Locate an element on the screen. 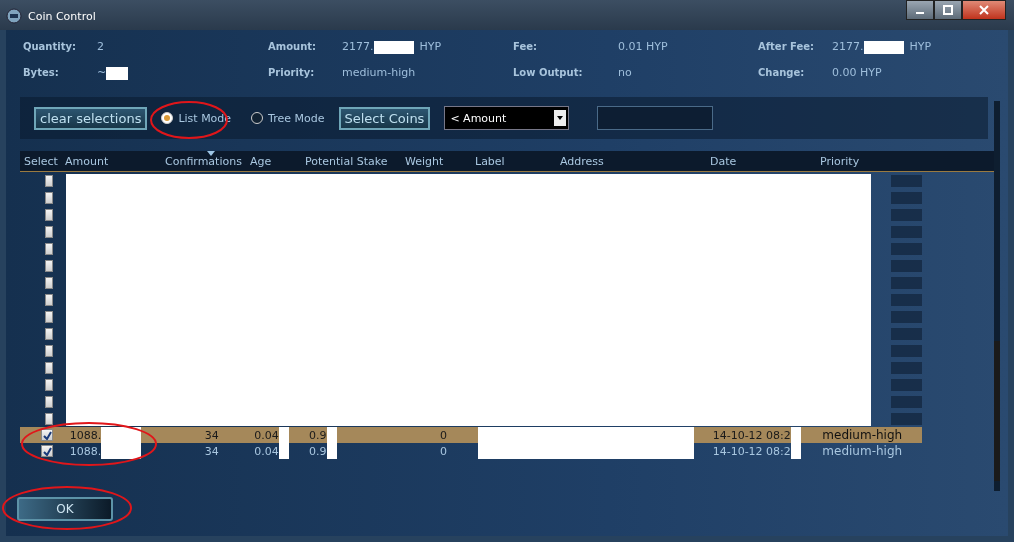 The width and height of the screenshot is (1014, 542). summary-label: Change: is located at coordinates (782, 73).